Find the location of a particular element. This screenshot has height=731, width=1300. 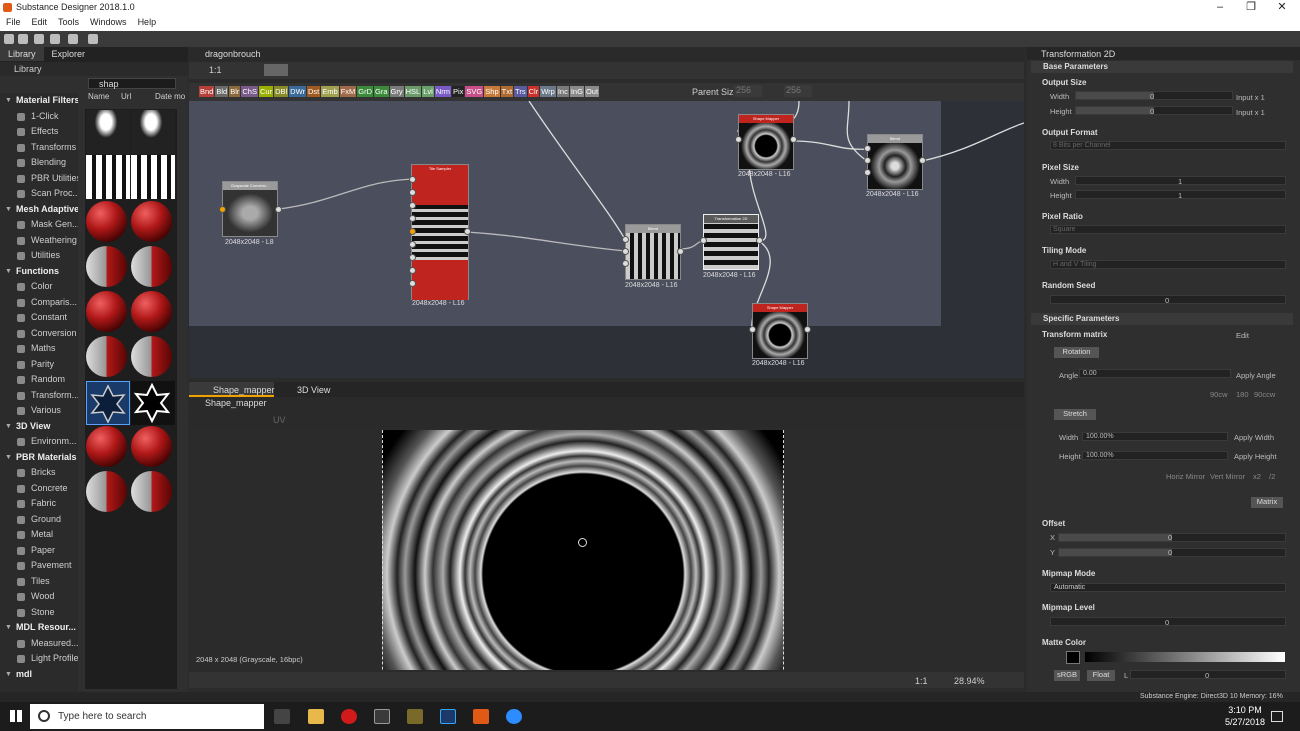

rotate-180-button: 180 is located at coordinates (1242, 394).